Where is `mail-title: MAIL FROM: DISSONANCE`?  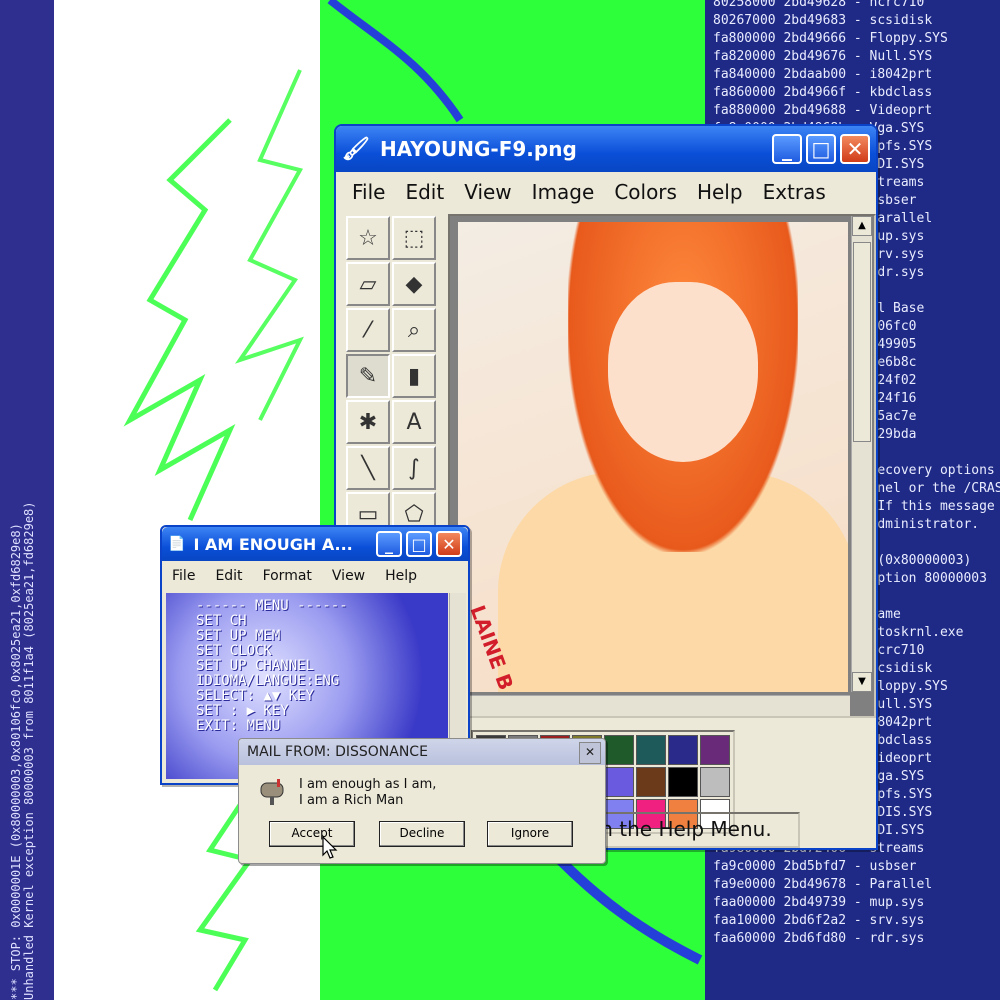
mail-title: MAIL FROM: DISSONANCE is located at coordinates (337, 752).